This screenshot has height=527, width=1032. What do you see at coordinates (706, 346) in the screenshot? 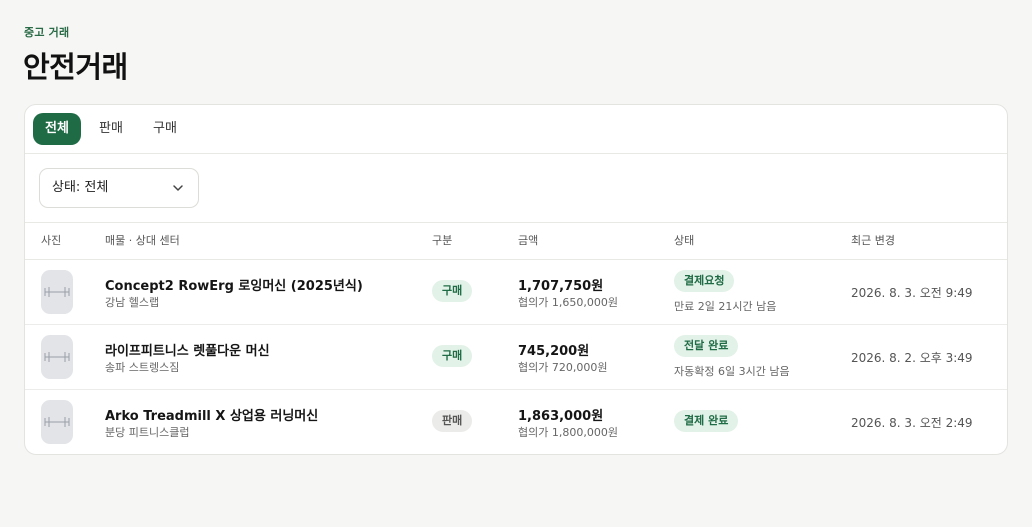
I see `status-badge: 전달 완료` at bounding box center [706, 346].